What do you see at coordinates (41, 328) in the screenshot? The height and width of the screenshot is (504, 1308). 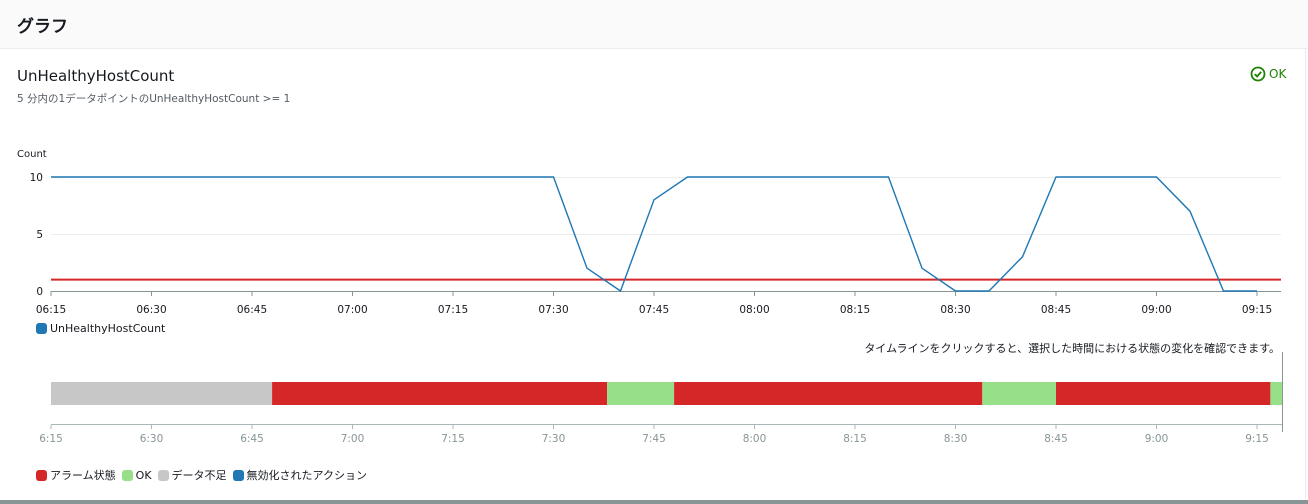 I see `legend-swatch` at bounding box center [41, 328].